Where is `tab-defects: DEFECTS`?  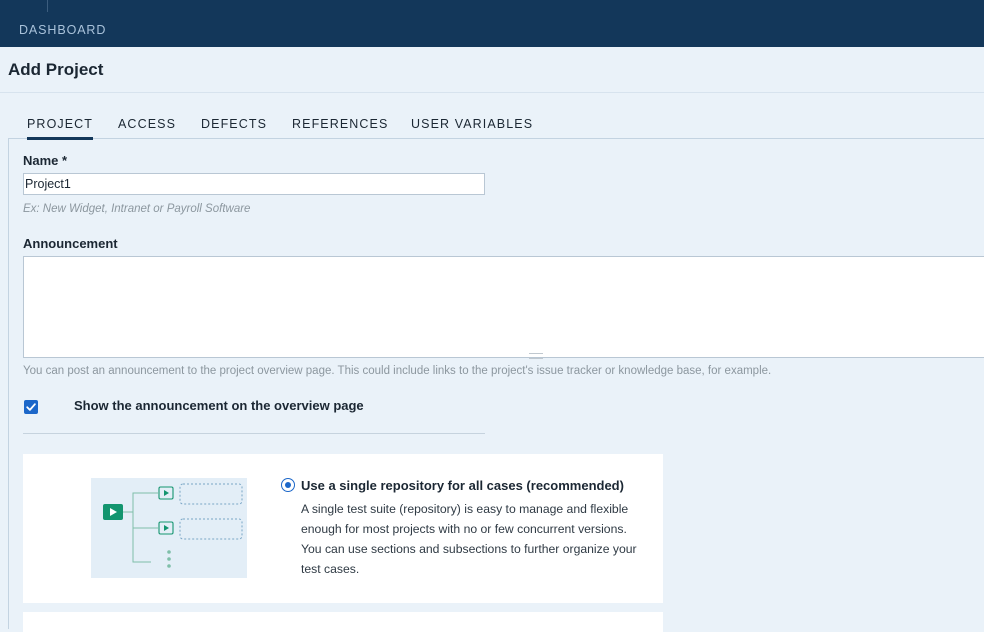
tab-defects: DEFECTS is located at coordinates (234, 126).